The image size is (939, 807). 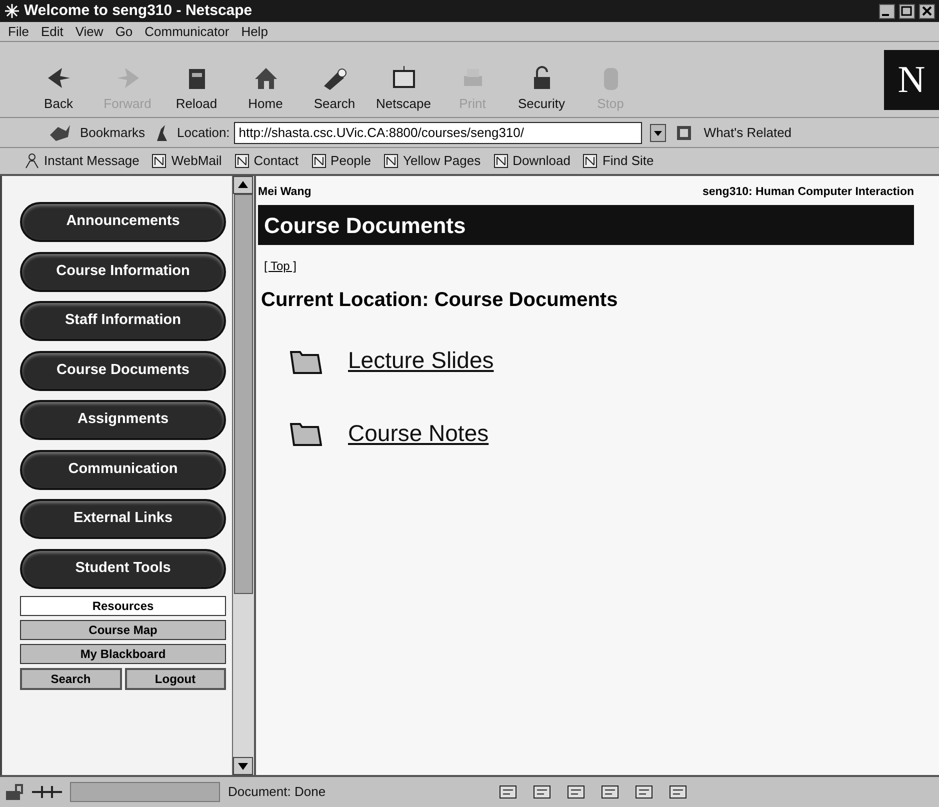 What do you see at coordinates (14, 792) in the screenshot?
I see `lock-icon` at bounding box center [14, 792].